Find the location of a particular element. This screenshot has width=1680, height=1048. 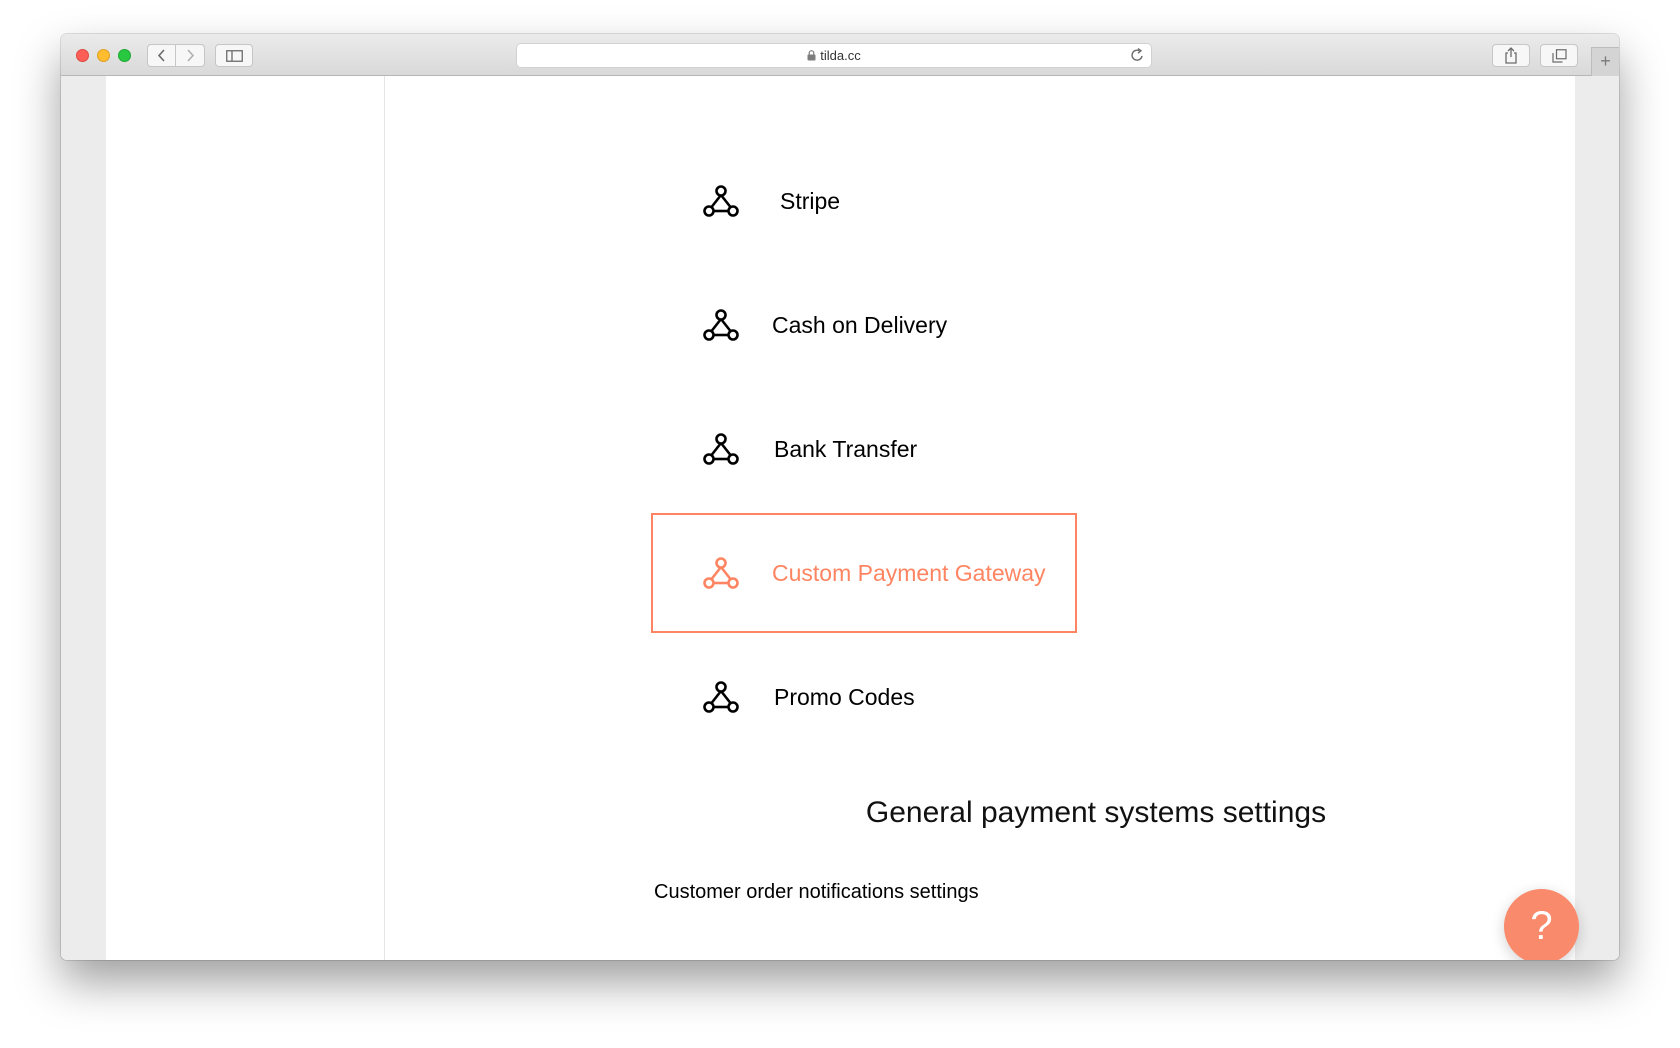

plus-icon: + is located at coordinates (1605, 61).